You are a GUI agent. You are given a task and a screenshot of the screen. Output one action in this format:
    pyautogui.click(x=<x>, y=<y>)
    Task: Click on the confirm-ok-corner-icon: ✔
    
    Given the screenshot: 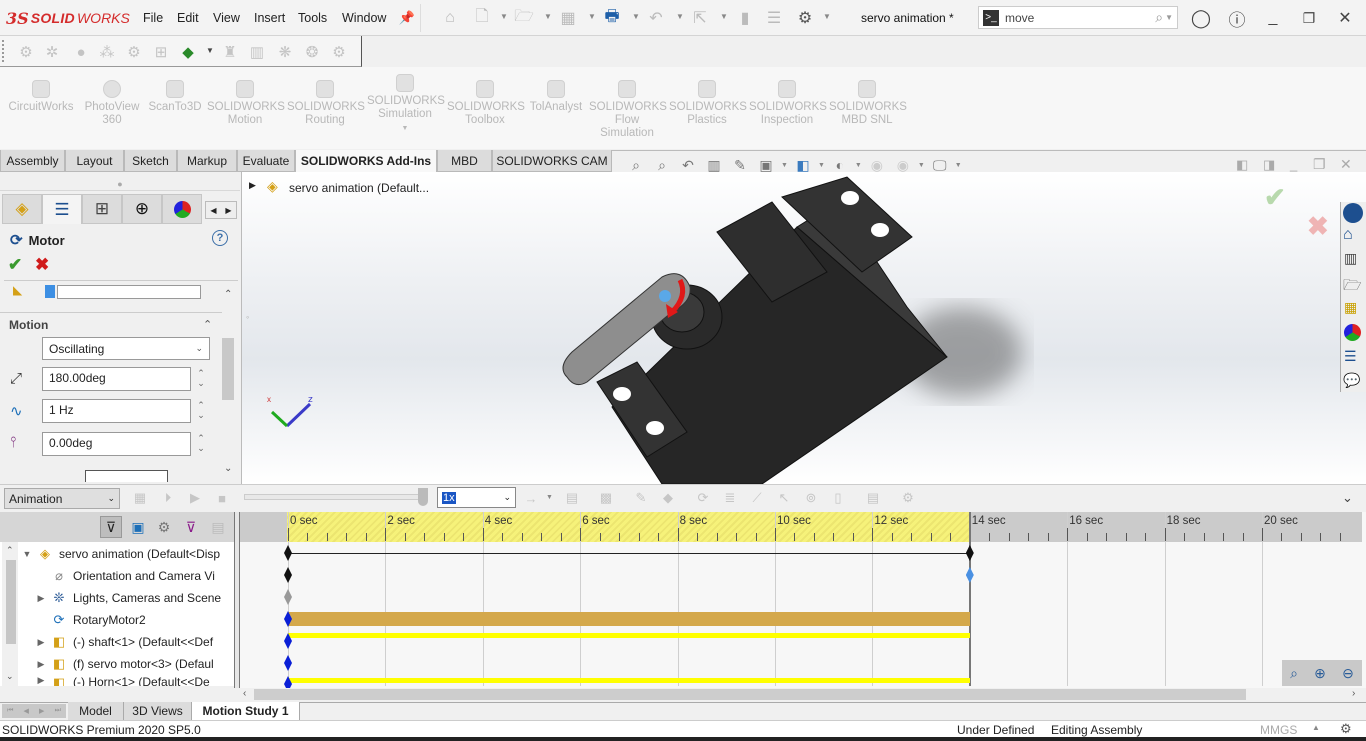 What is the action you would take?
    pyautogui.click(x=1275, y=197)
    